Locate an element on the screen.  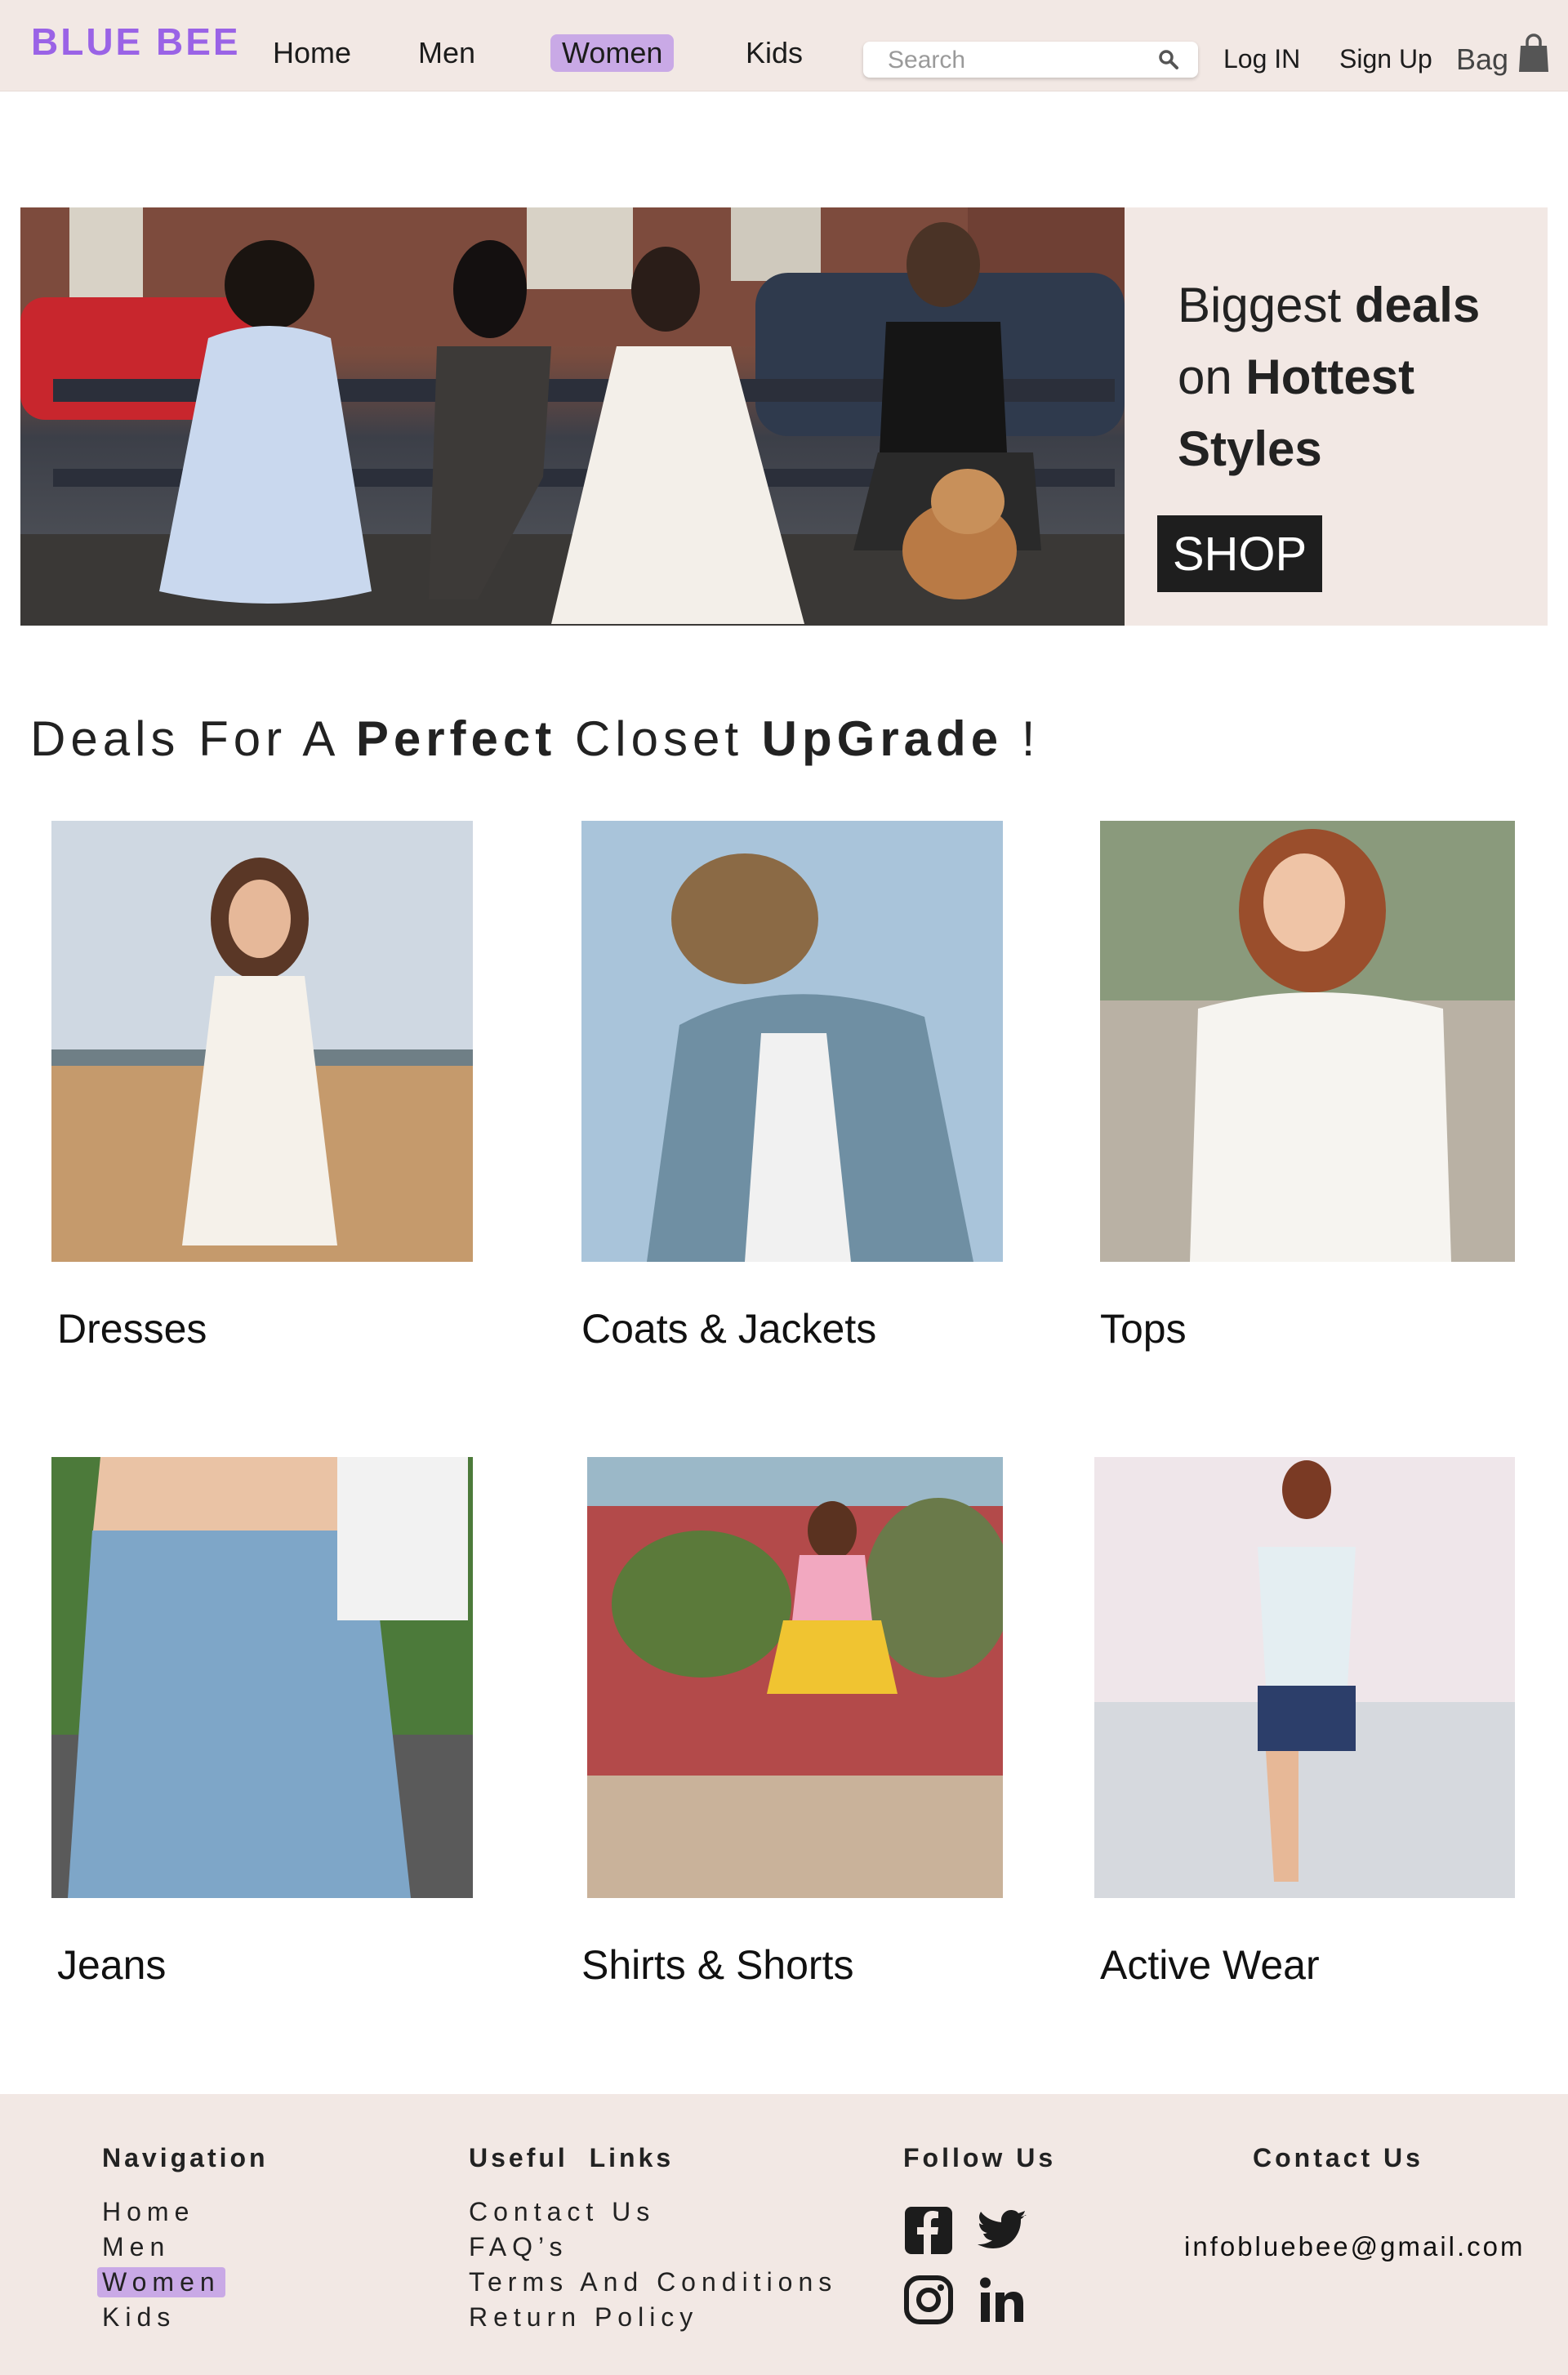
facebook-icon is located at coordinates (928, 2230).